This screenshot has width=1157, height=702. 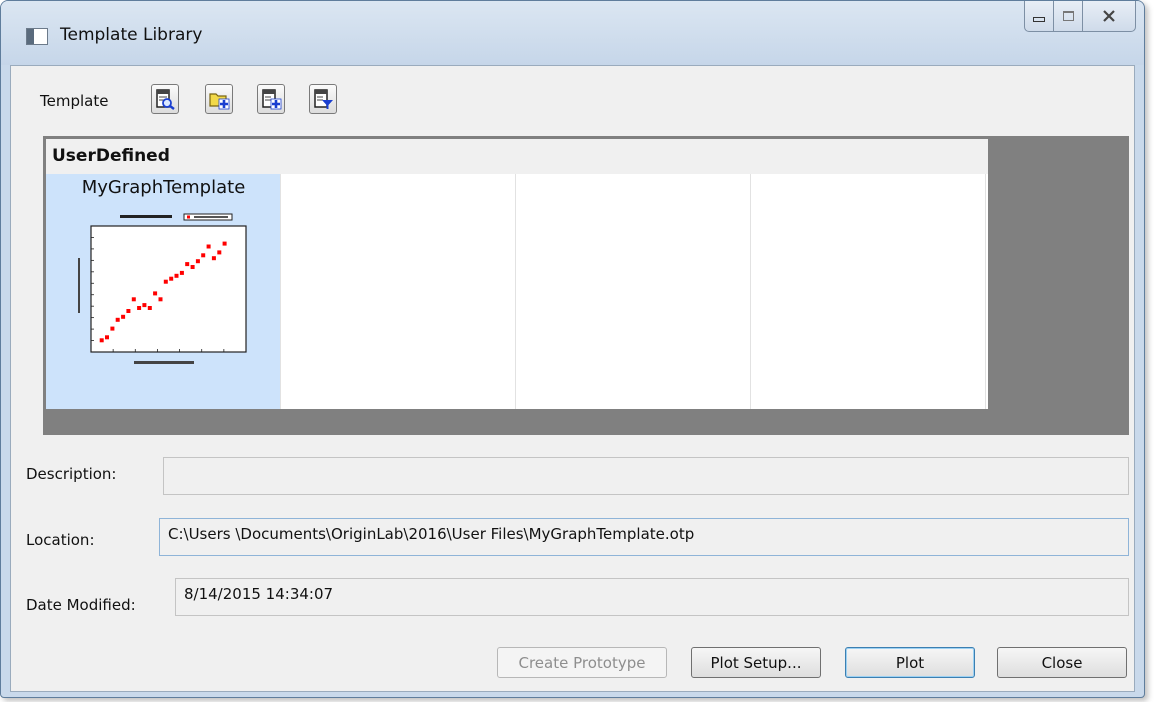 I want to click on minimize-icon, so click(x=1039, y=19).